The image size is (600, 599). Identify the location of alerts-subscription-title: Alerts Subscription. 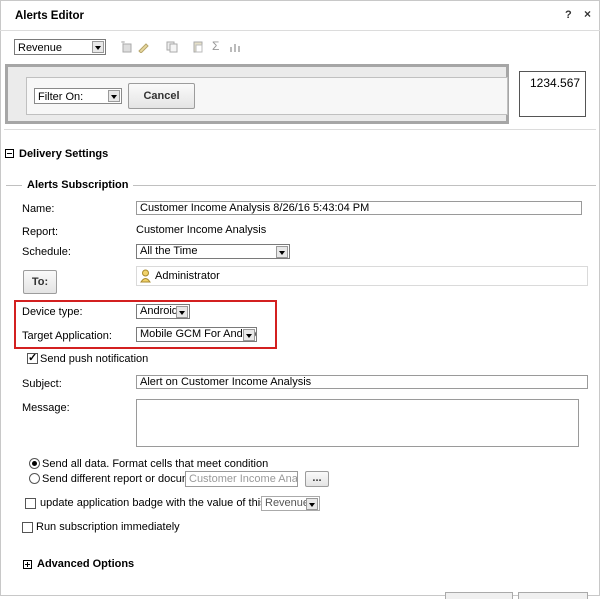
(78, 185).